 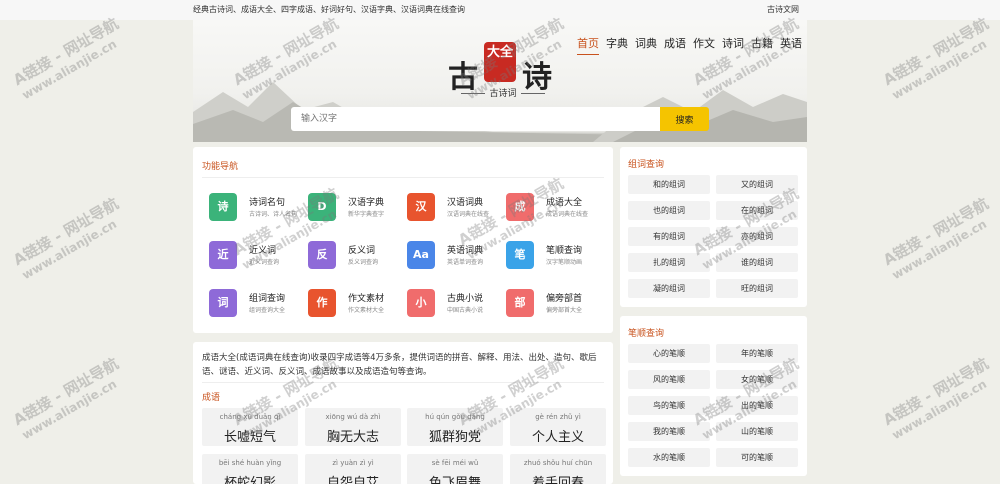 I want to click on idiom-item: xiōng wú dà zhì 胸无大志, so click(x=353, y=427).